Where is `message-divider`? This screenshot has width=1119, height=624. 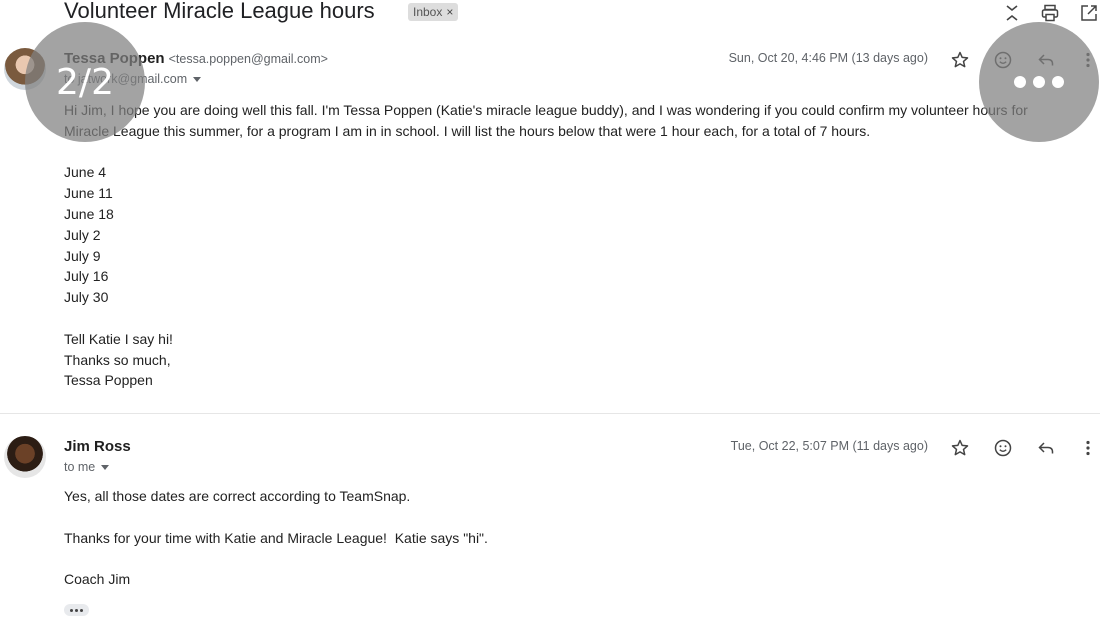 message-divider is located at coordinates (550, 413).